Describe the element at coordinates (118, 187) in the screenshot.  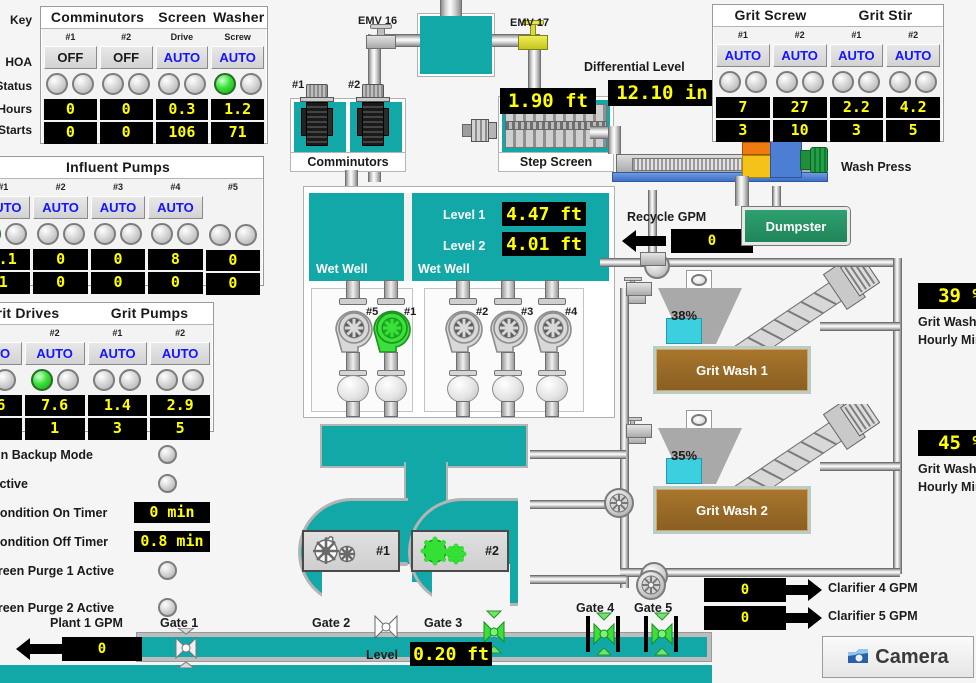
I see `equipment-sub-label: #3` at that location.